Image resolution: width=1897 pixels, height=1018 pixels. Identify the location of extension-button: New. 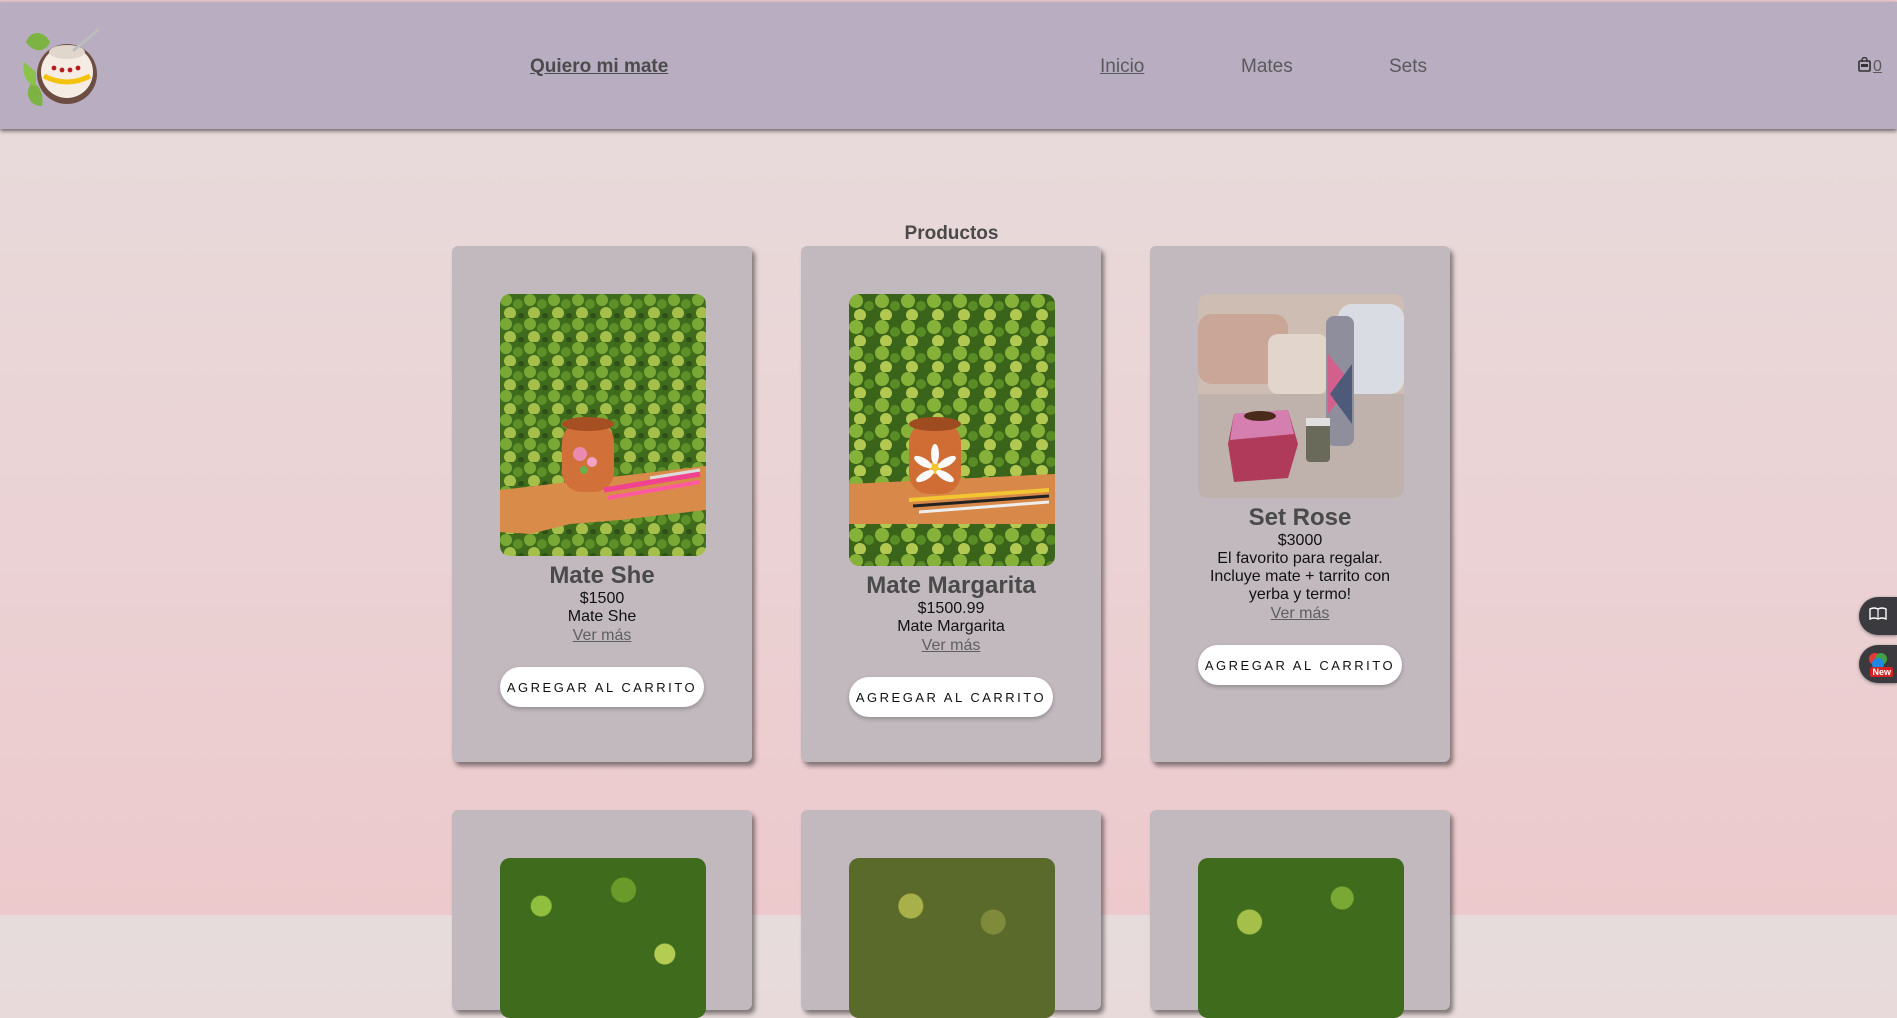
(1878, 664).